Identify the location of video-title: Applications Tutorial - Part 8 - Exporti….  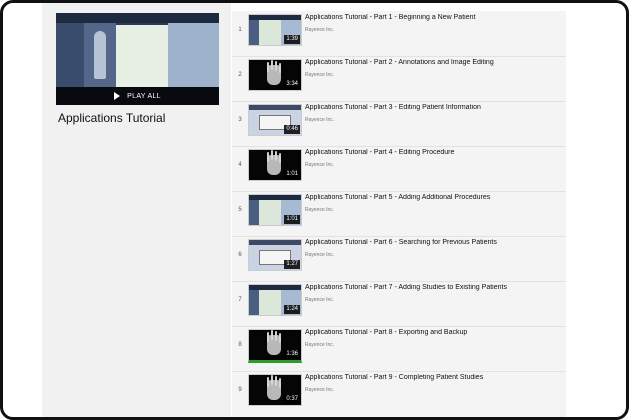
(434, 332).